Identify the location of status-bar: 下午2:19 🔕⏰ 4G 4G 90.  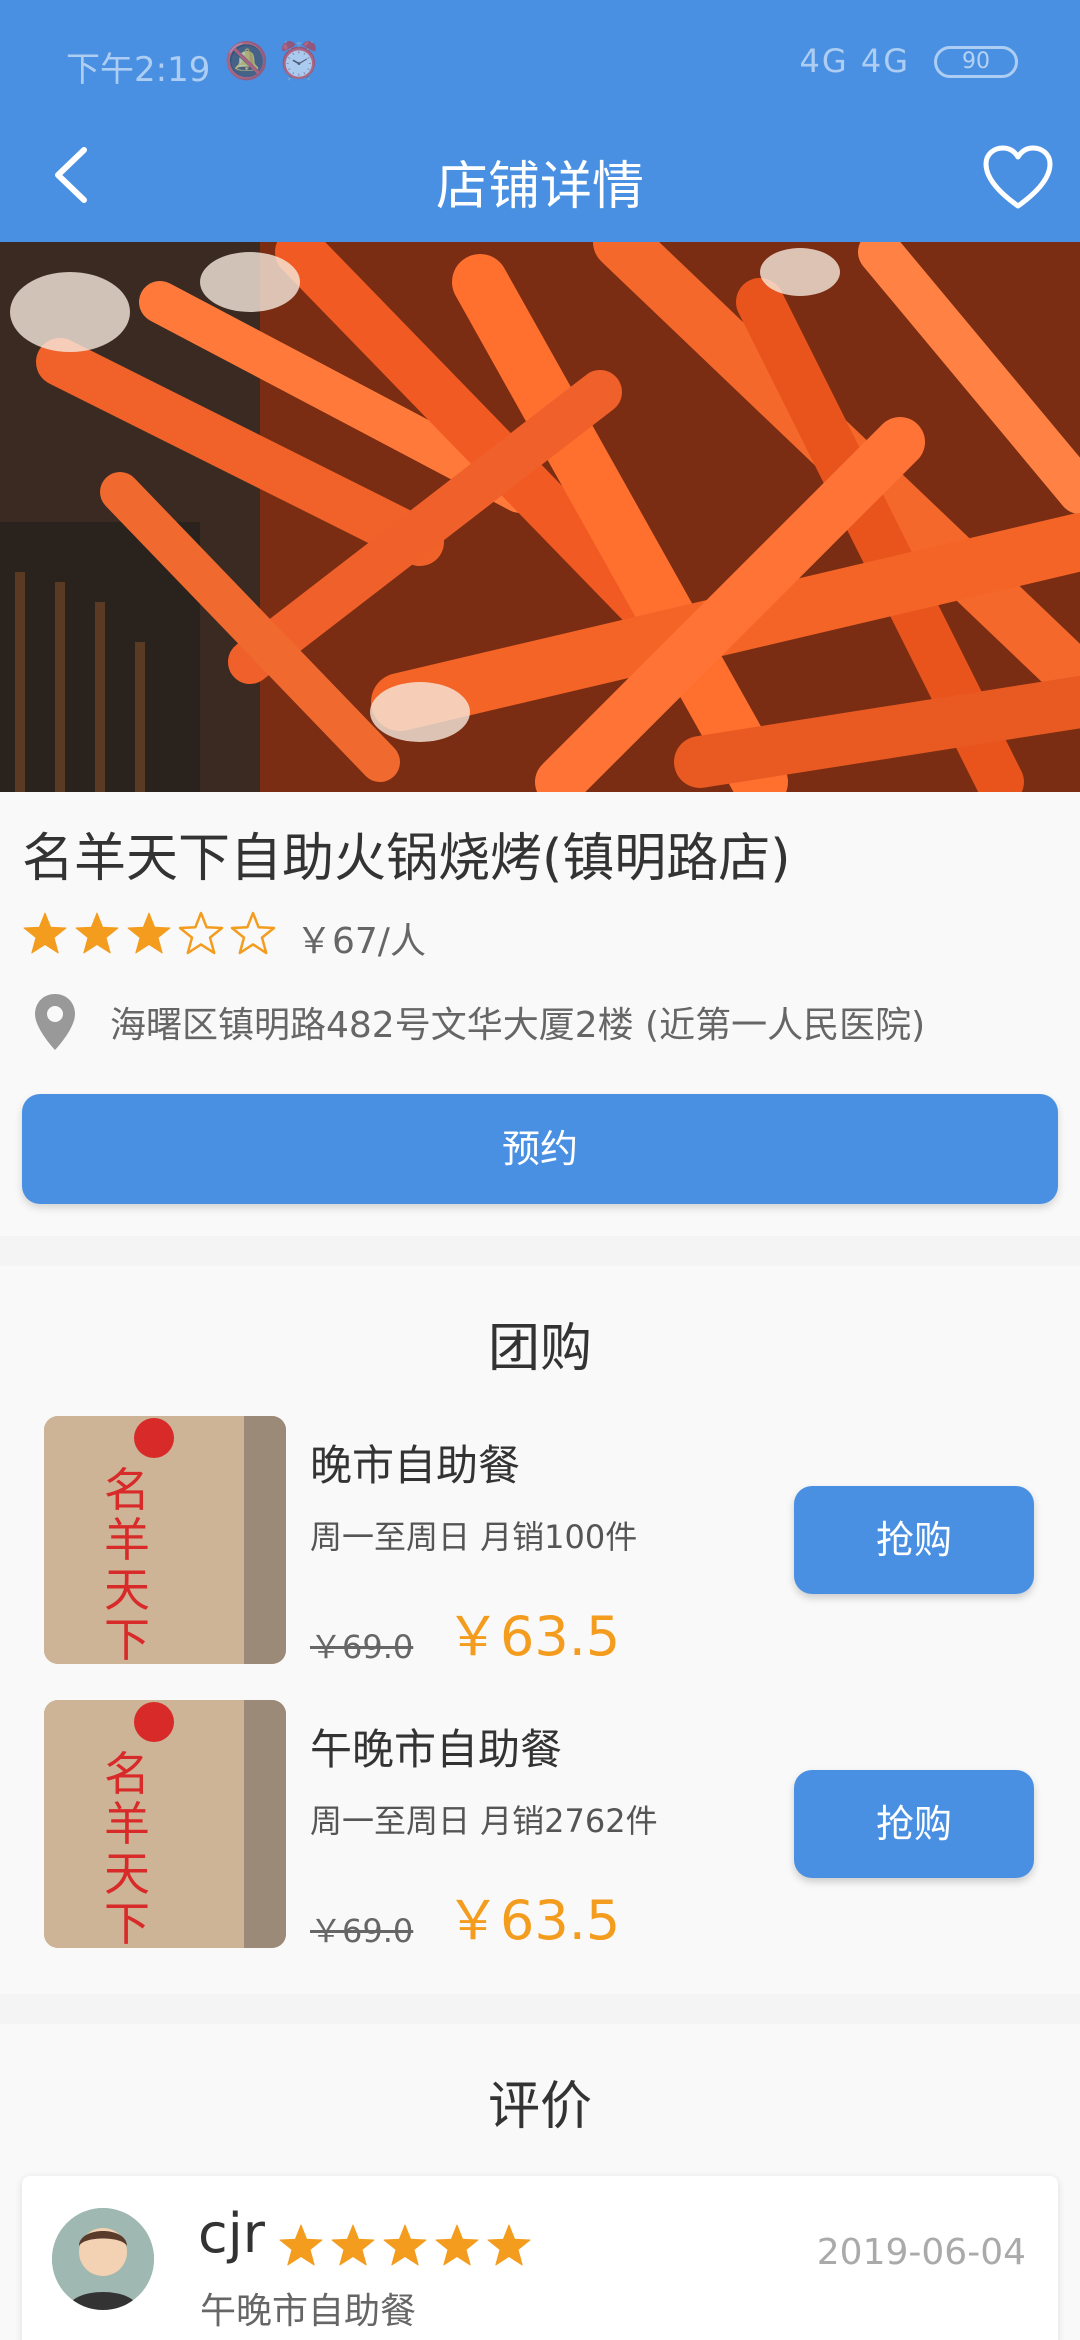
(540, 60).